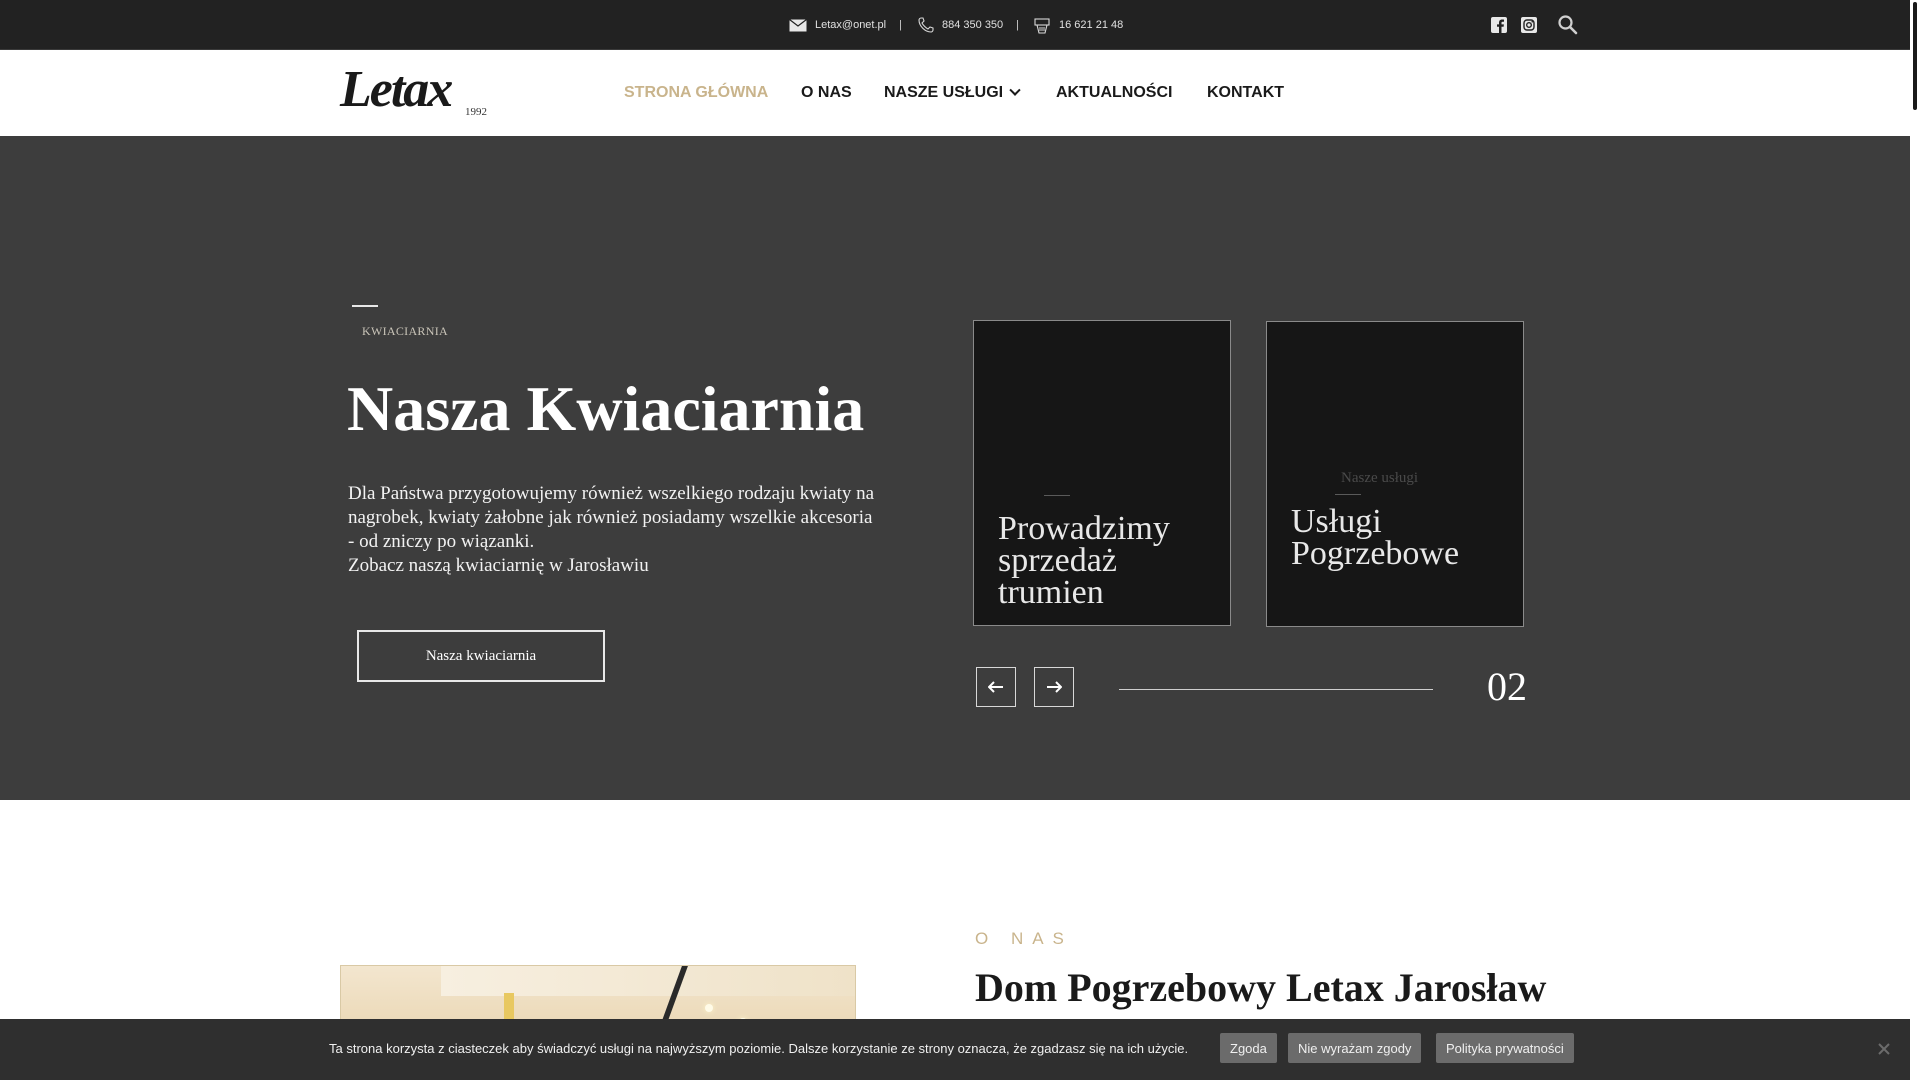 This screenshot has height=1080, width=1920. Describe the element at coordinates (1884, 1049) in the screenshot. I see `close-icon` at that location.